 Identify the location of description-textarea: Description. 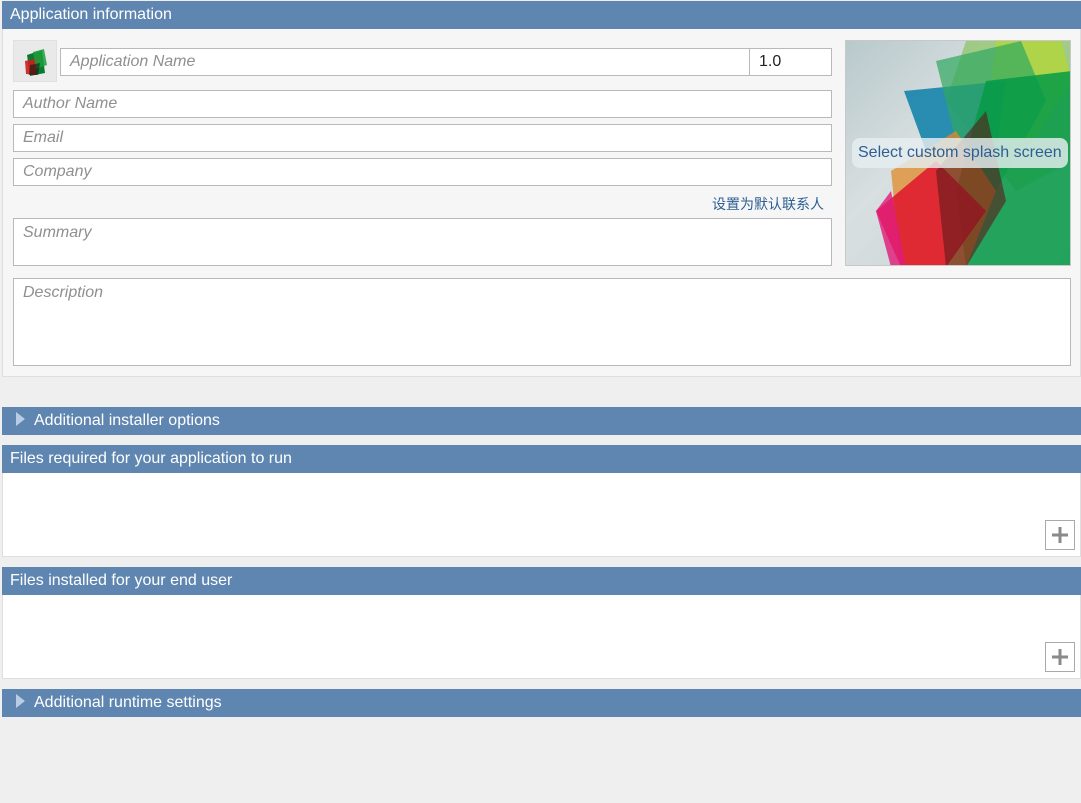
(542, 322).